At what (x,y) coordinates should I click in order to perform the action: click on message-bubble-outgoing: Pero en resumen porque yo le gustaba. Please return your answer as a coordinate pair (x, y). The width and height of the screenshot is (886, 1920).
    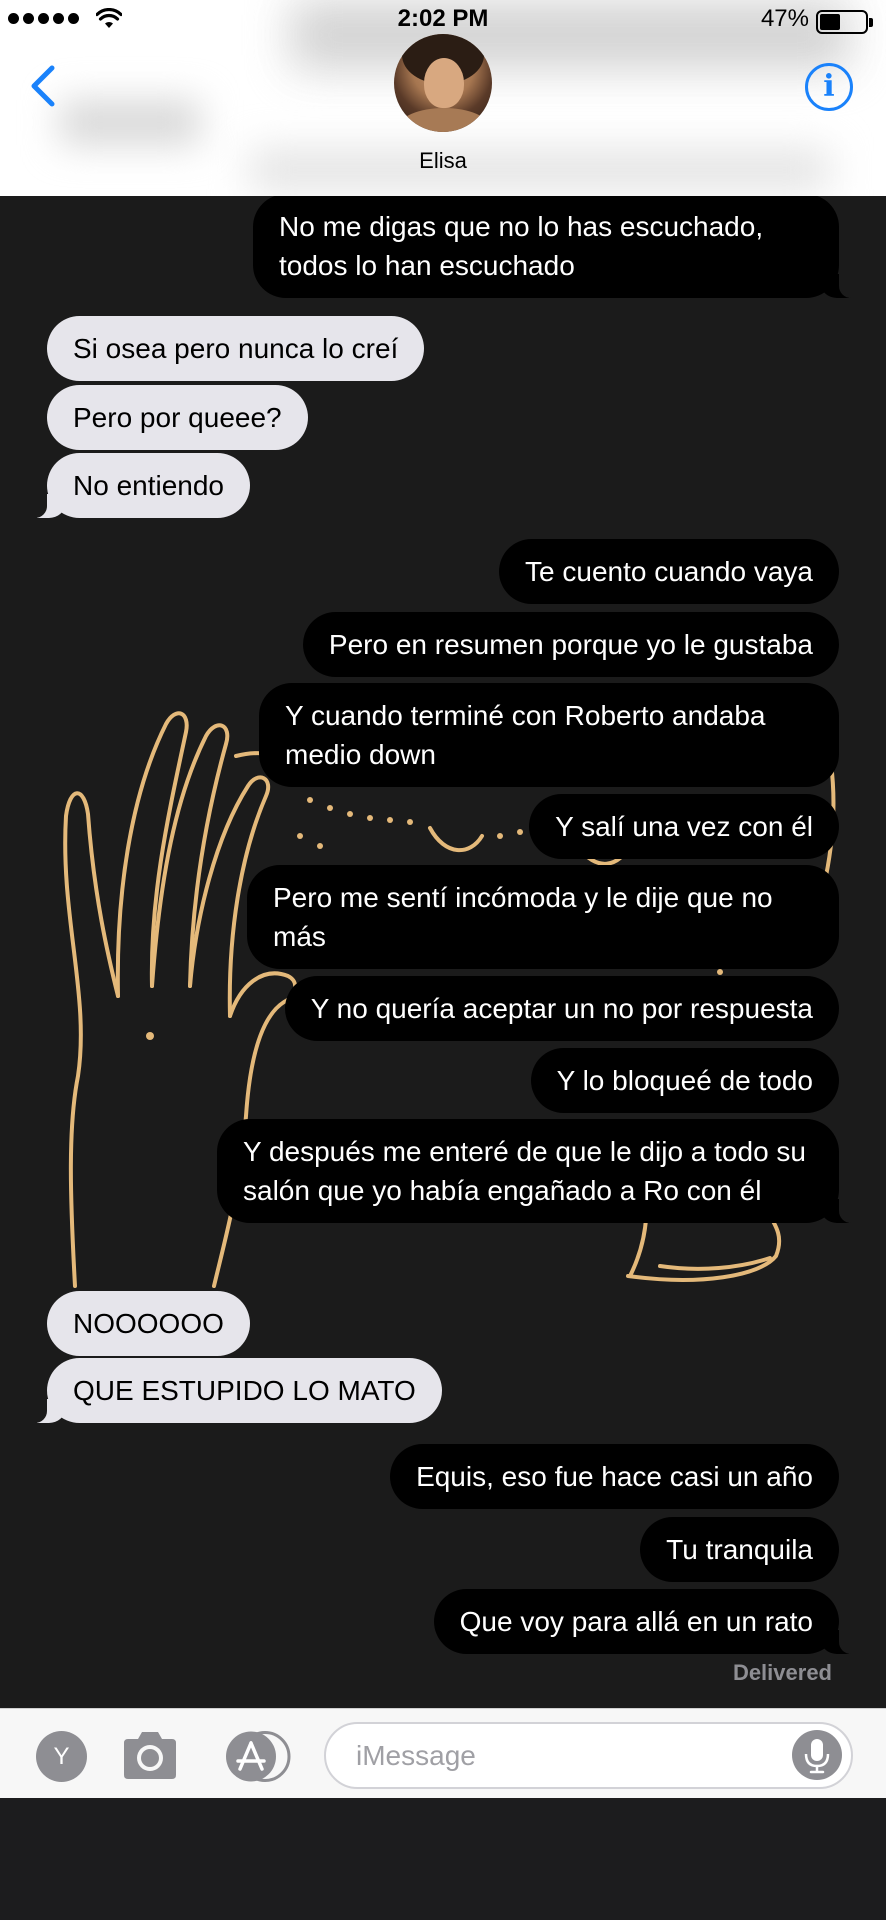
    Looking at the image, I should click on (570, 644).